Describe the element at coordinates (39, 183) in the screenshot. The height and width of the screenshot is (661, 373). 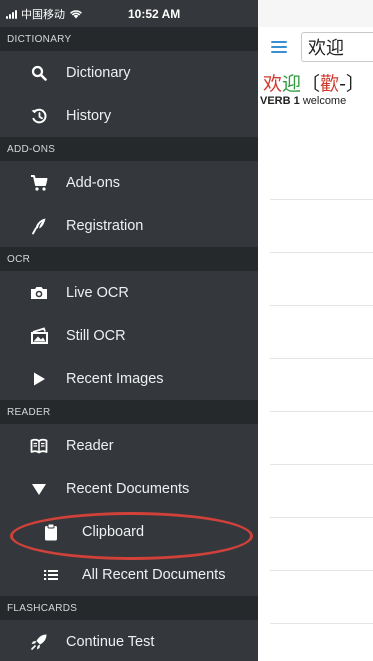
I see `cart-icon` at that location.